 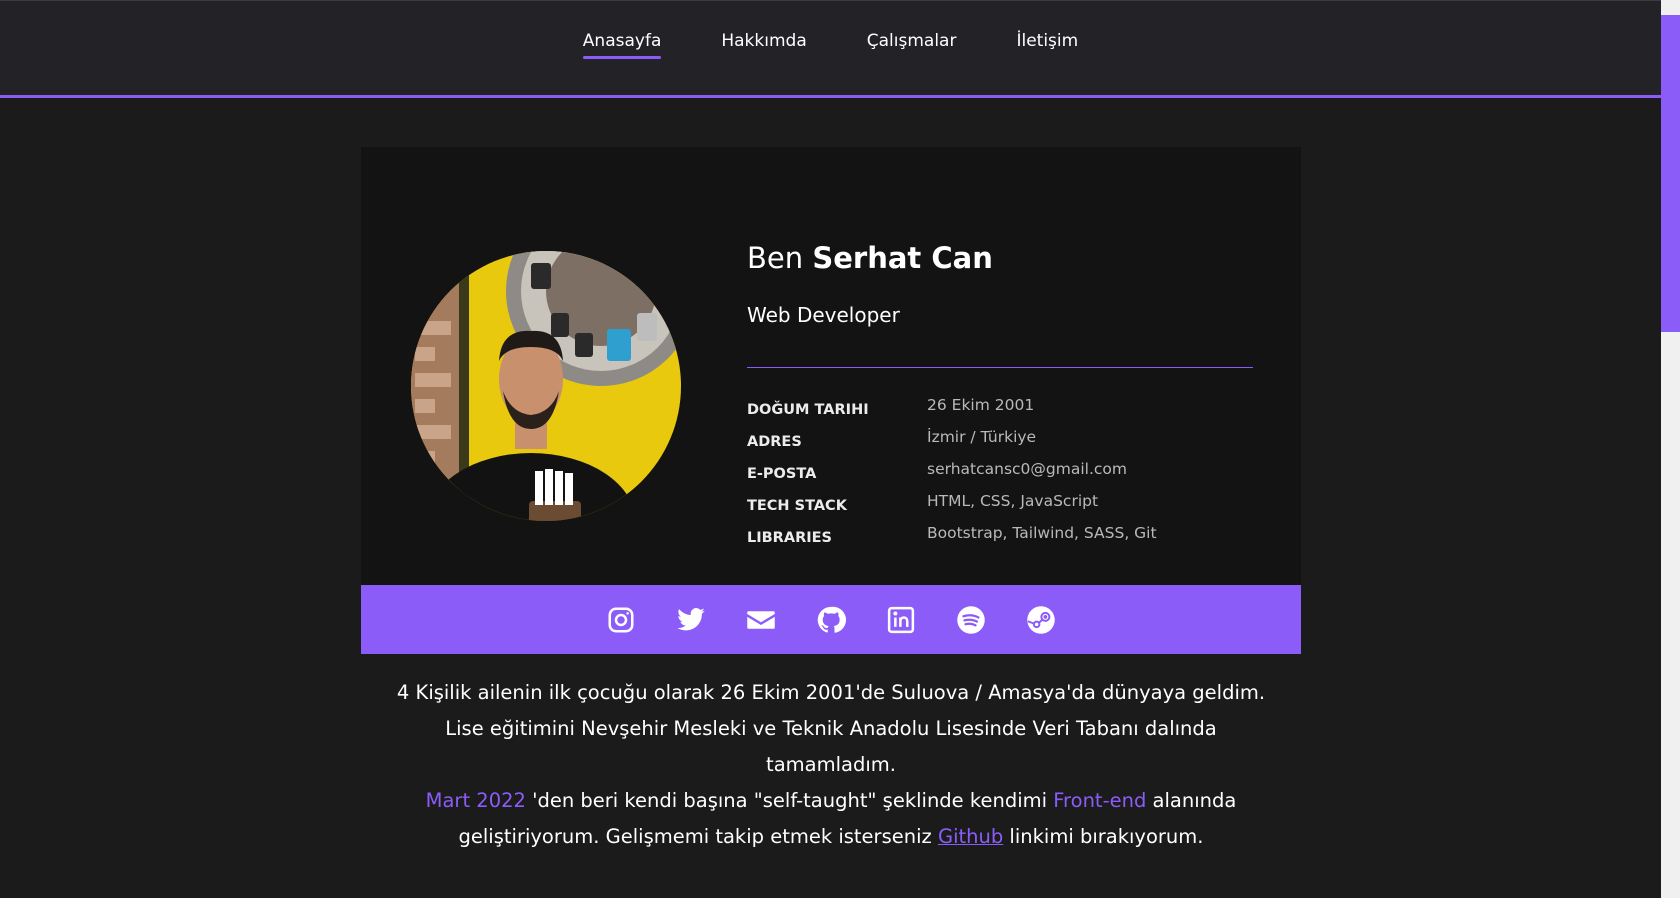 I want to click on detail-row-tech-stack: TECH STACK HTML, CSS, JavaScript, so click(x=1000, y=508).